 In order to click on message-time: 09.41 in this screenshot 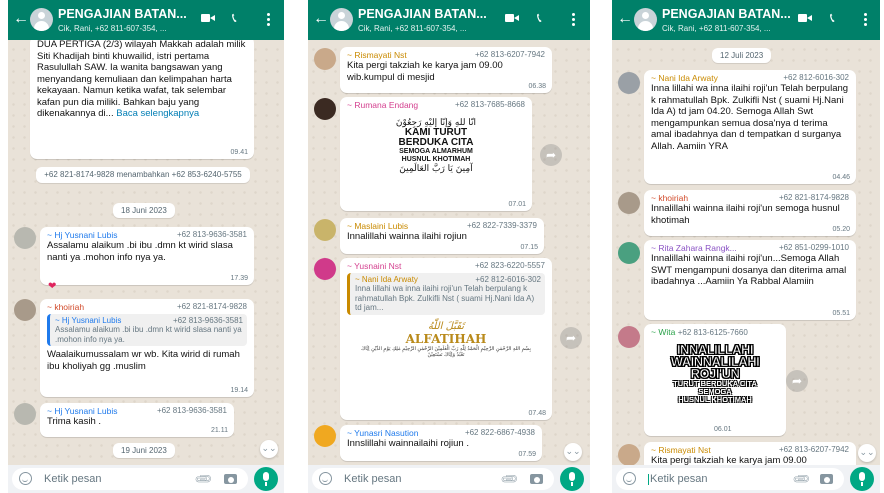, I will do `click(239, 152)`.